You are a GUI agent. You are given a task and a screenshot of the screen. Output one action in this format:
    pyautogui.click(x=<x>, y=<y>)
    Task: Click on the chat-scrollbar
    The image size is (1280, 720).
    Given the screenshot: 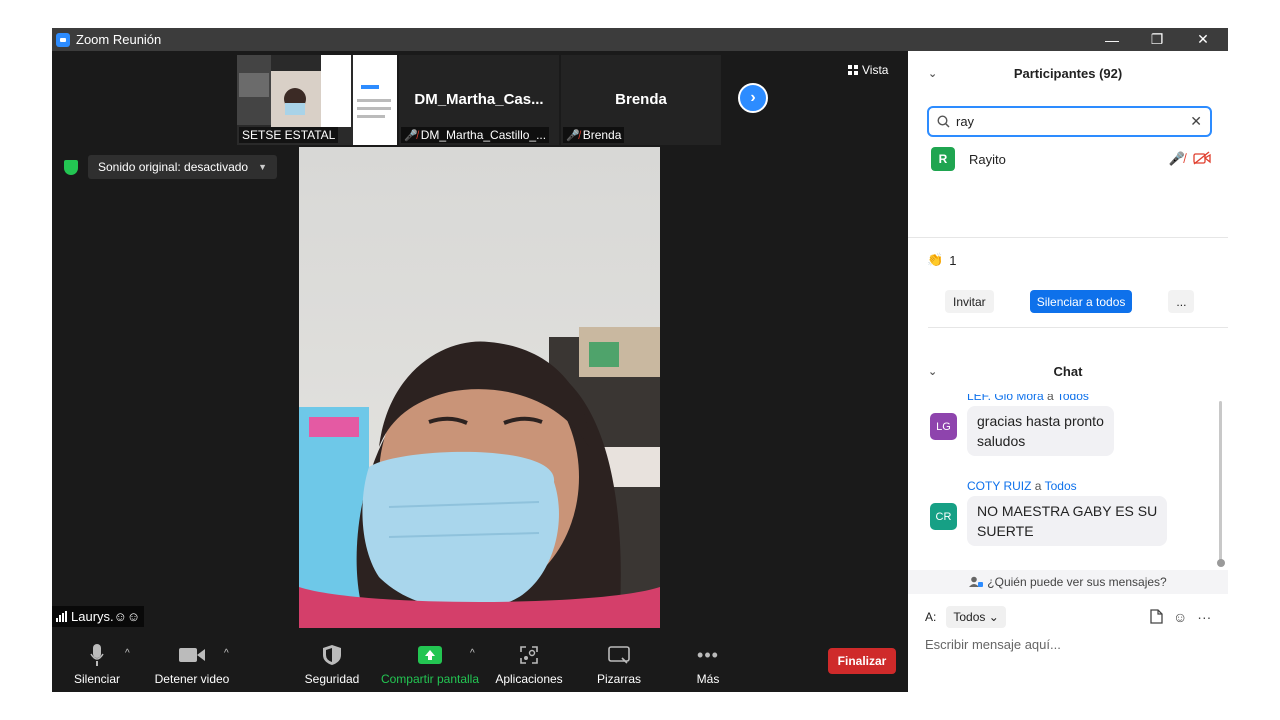 What is the action you would take?
    pyautogui.click(x=1220, y=483)
    